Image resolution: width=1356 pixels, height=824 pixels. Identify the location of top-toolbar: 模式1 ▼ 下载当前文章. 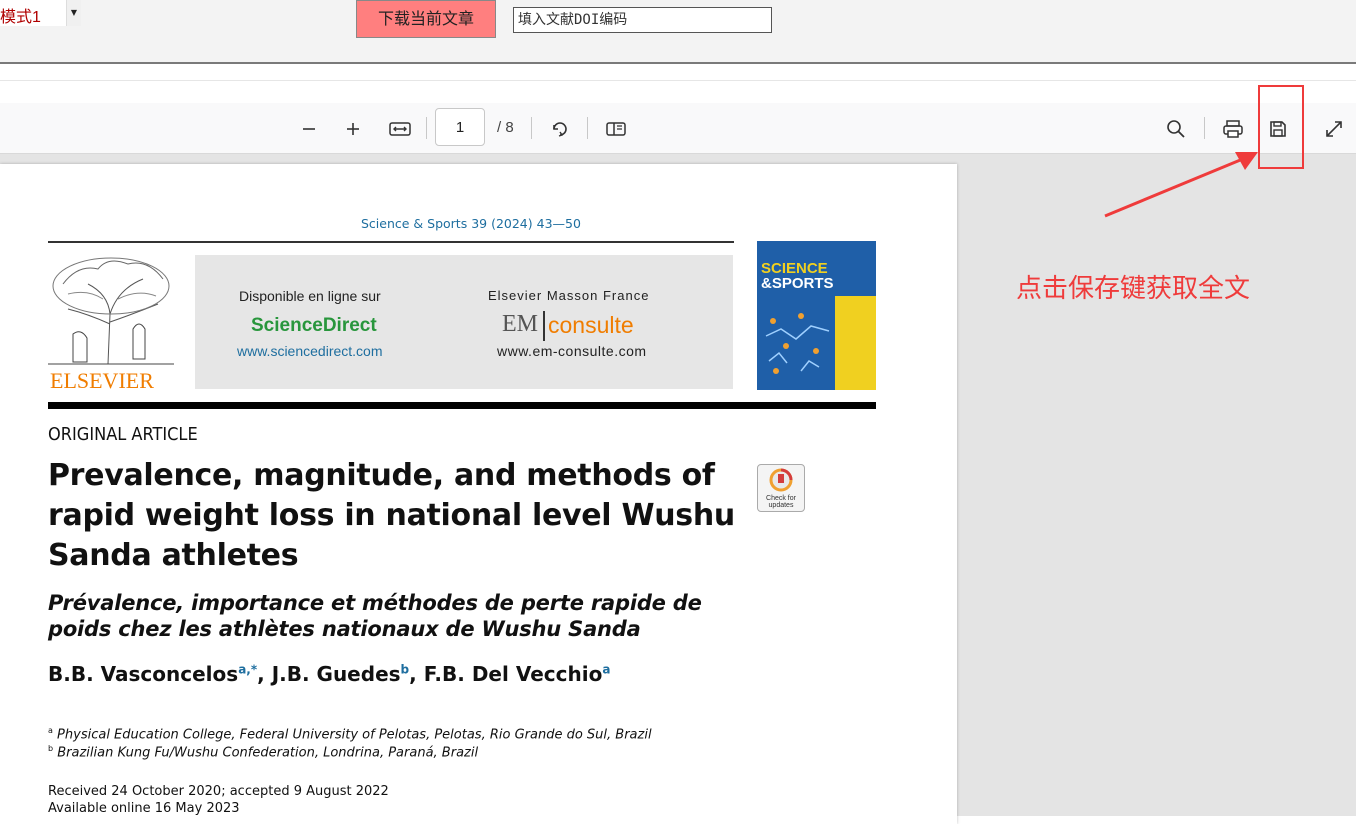
(678, 32).